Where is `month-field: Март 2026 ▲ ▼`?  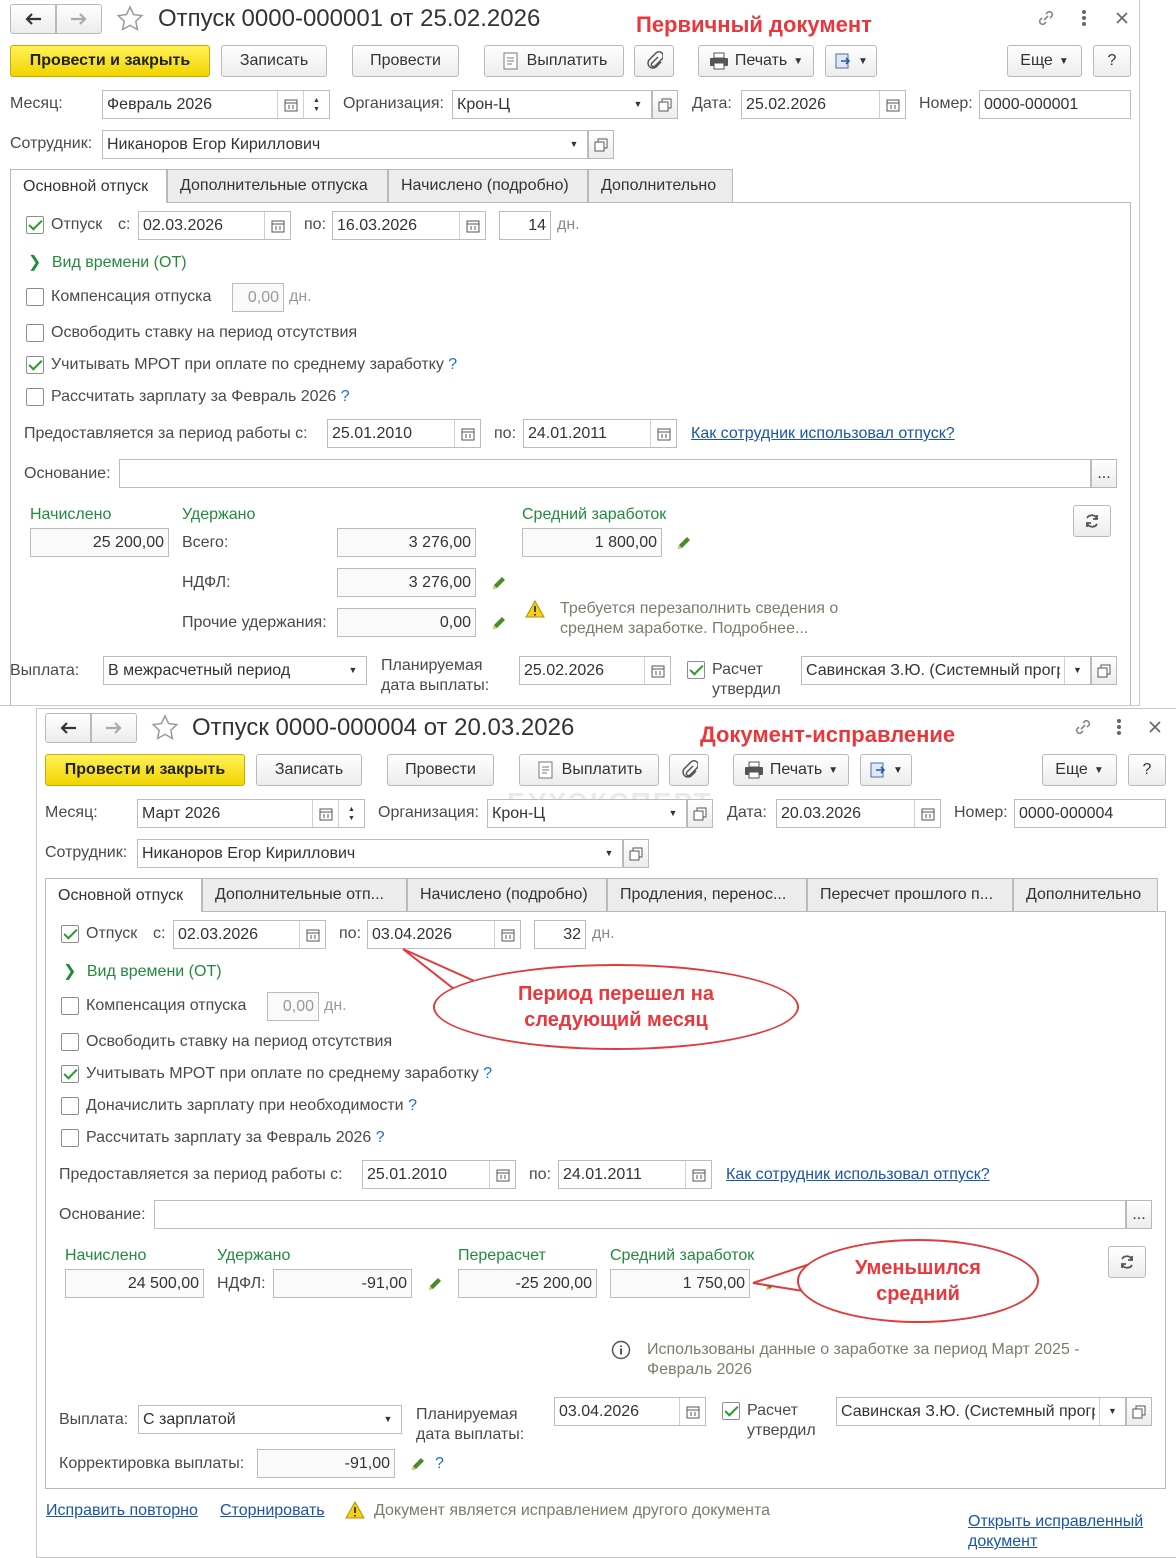
month-field: Март 2026 ▲ ▼ is located at coordinates (251, 813).